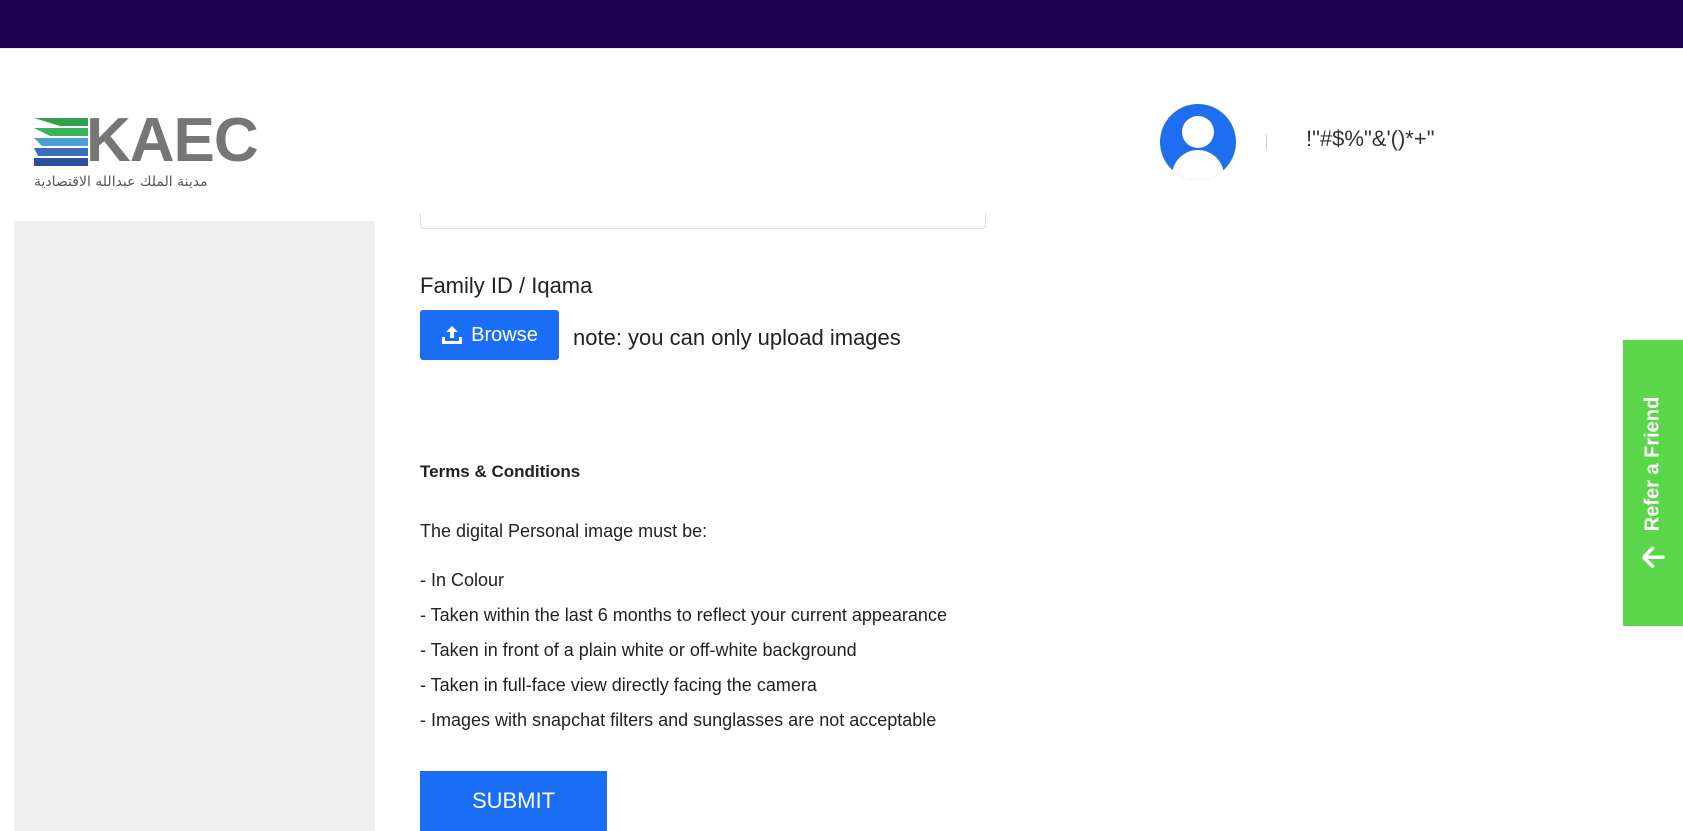 Image resolution: width=1683 pixels, height=831 pixels. Describe the element at coordinates (121, 182) in the screenshot. I see `logo-arabic-text: مدينة الملك عبدالله الاقتصادية` at that location.